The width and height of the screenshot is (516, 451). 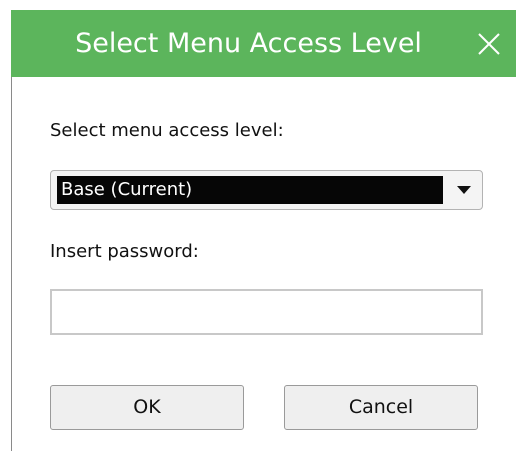 What do you see at coordinates (266, 312) in the screenshot?
I see `password-input` at bounding box center [266, 312].